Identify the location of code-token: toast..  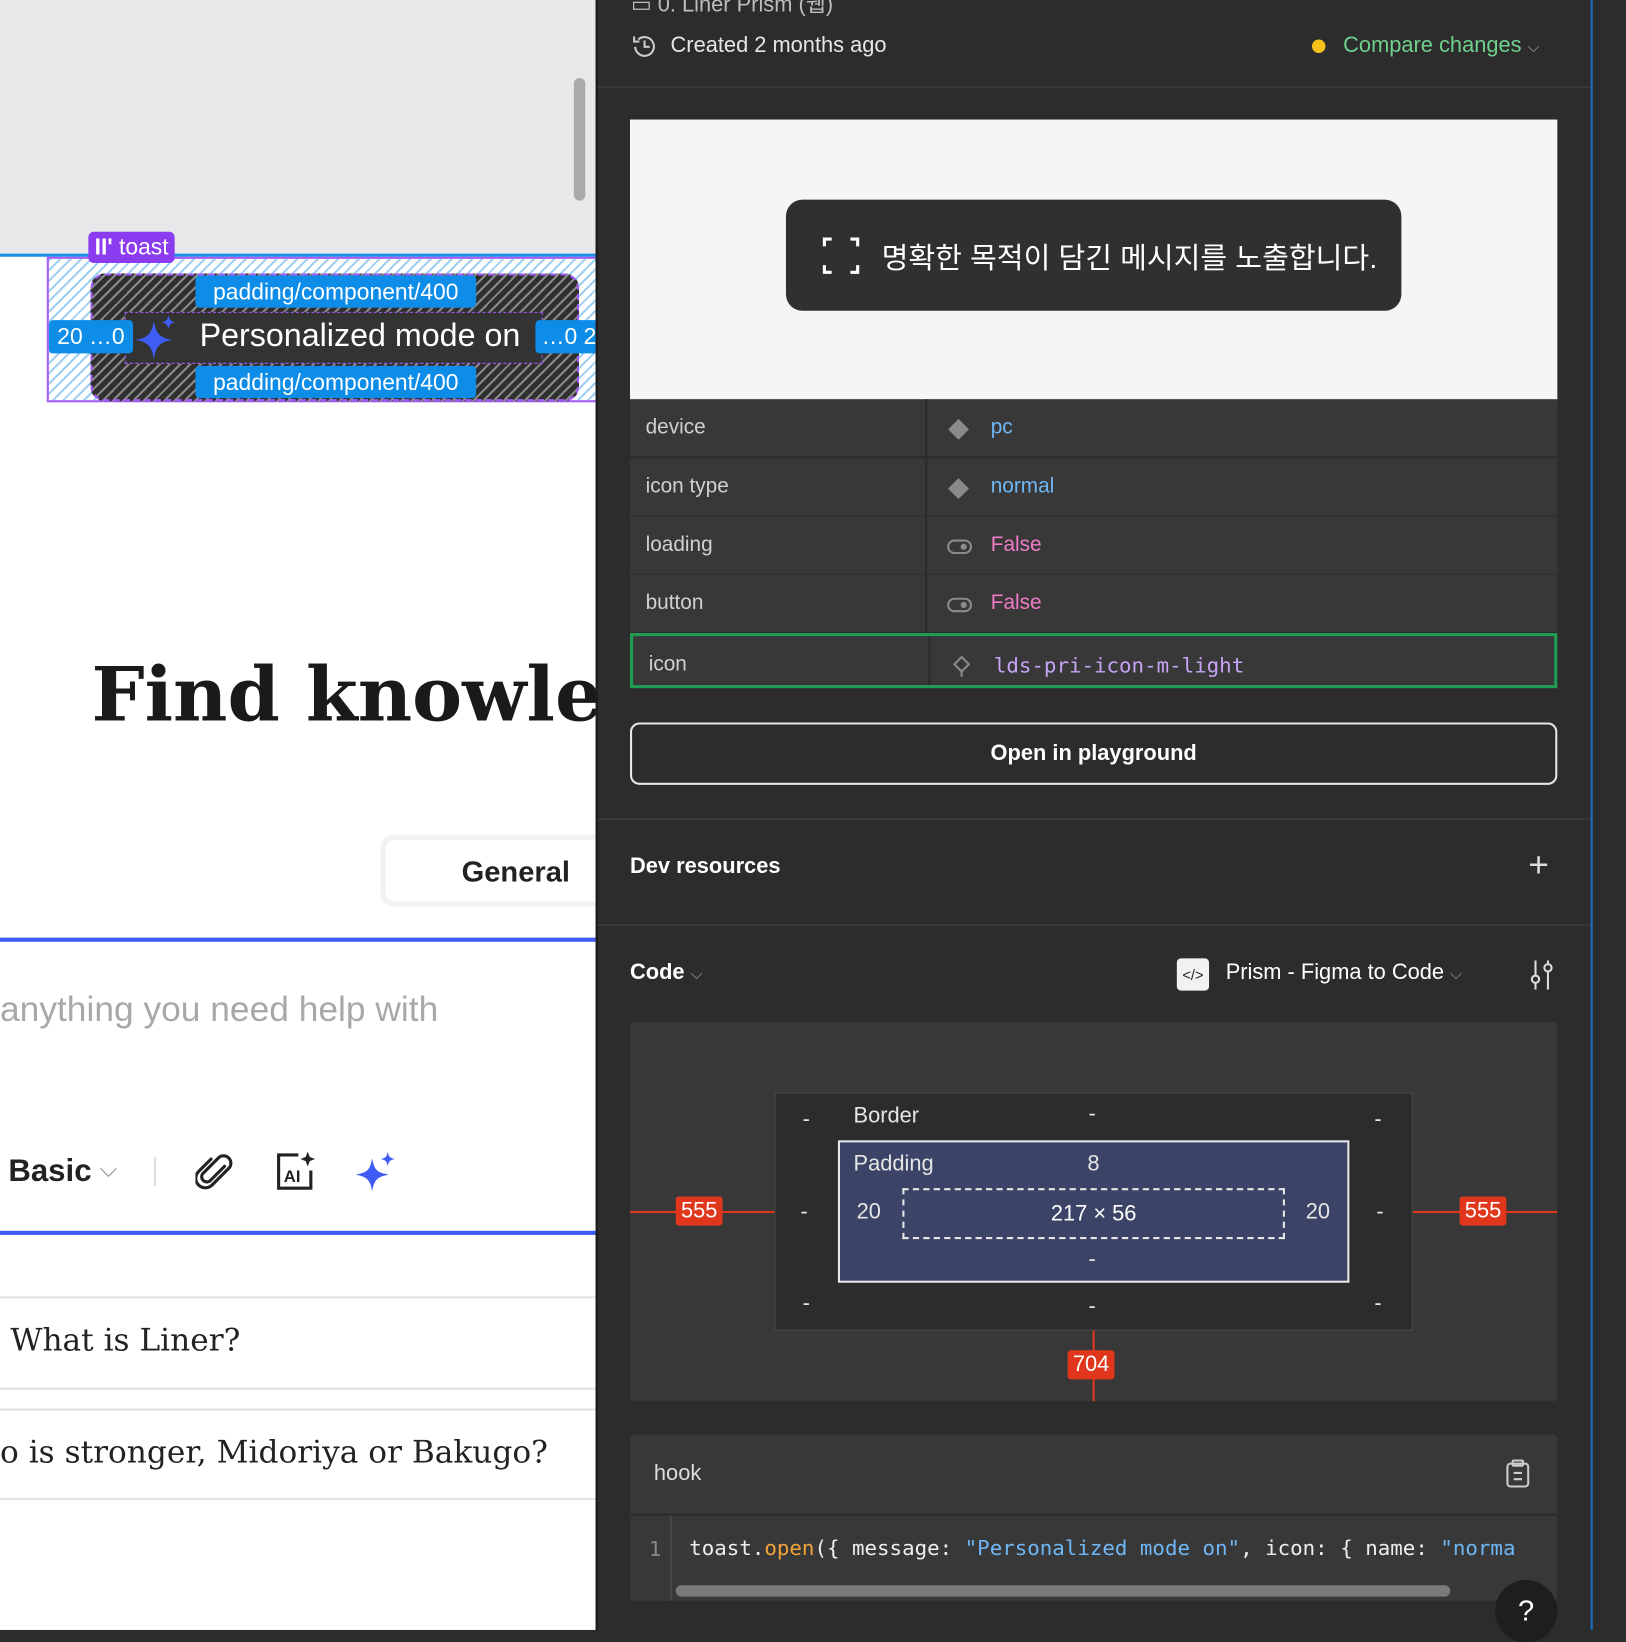
(727, 1548).